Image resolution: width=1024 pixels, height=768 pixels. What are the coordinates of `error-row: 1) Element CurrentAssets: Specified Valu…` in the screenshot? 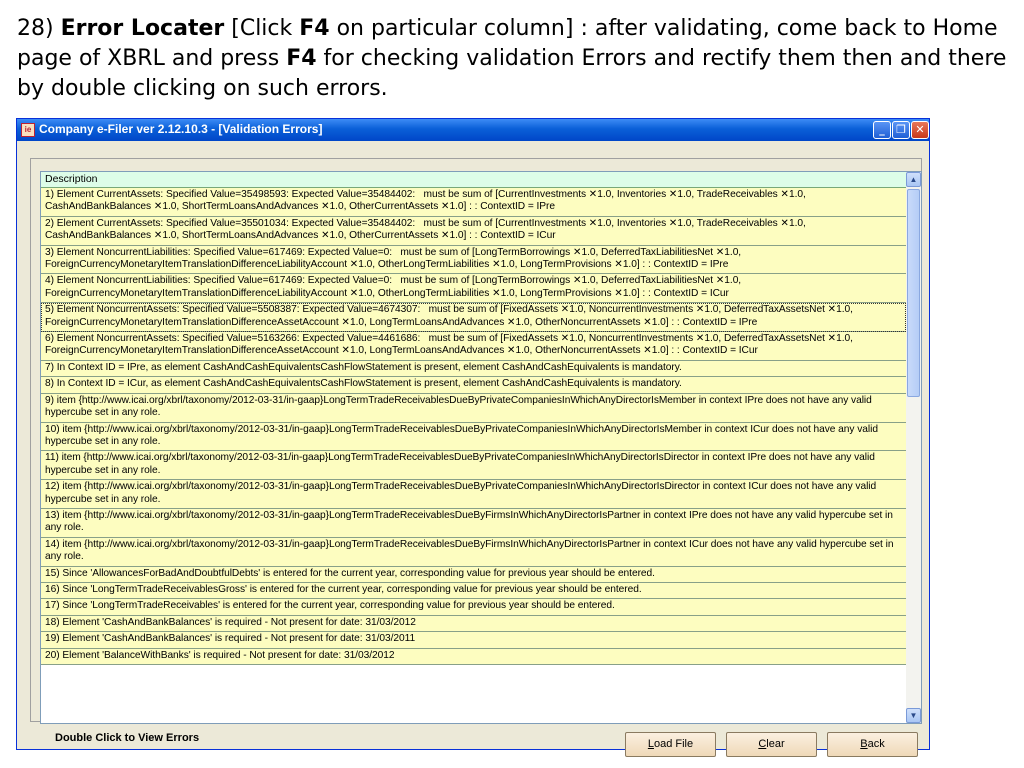 It's located at (473, 202).